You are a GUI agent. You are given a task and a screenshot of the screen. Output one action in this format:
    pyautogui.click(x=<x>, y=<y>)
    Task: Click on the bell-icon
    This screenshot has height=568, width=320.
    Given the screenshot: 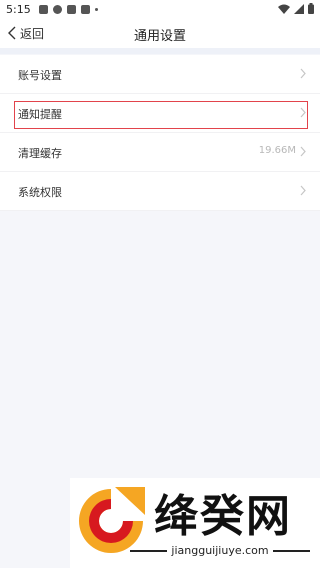 What is the action you would take?
    pyautogui.click(x=57, y=9)
    